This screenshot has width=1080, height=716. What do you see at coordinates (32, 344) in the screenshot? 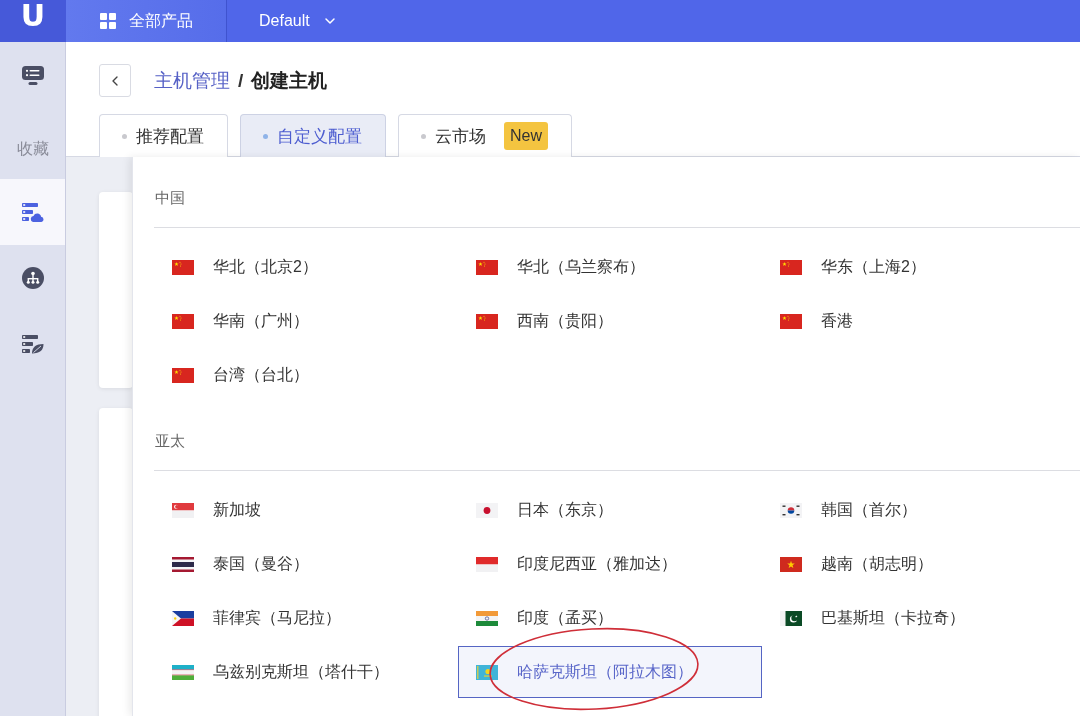
I see `server-leaf-icon` at bounding box center [32, 344].